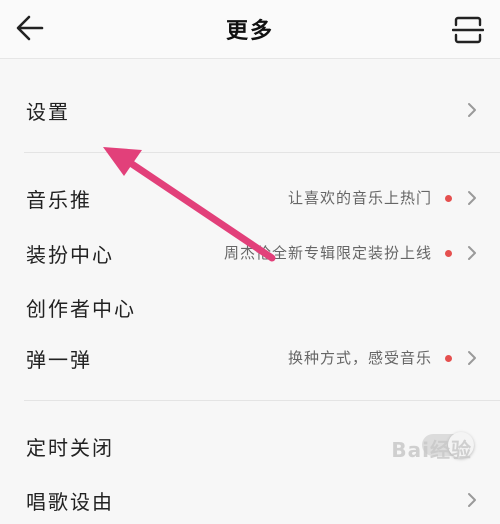 The height and width of the screenshot is (524, 500). What do you see at coordinates (250, 357) in the screenshot?
I see `bounce-row: 弹一弹 换种方式，感受音乐` at bounding box center [250, 357].